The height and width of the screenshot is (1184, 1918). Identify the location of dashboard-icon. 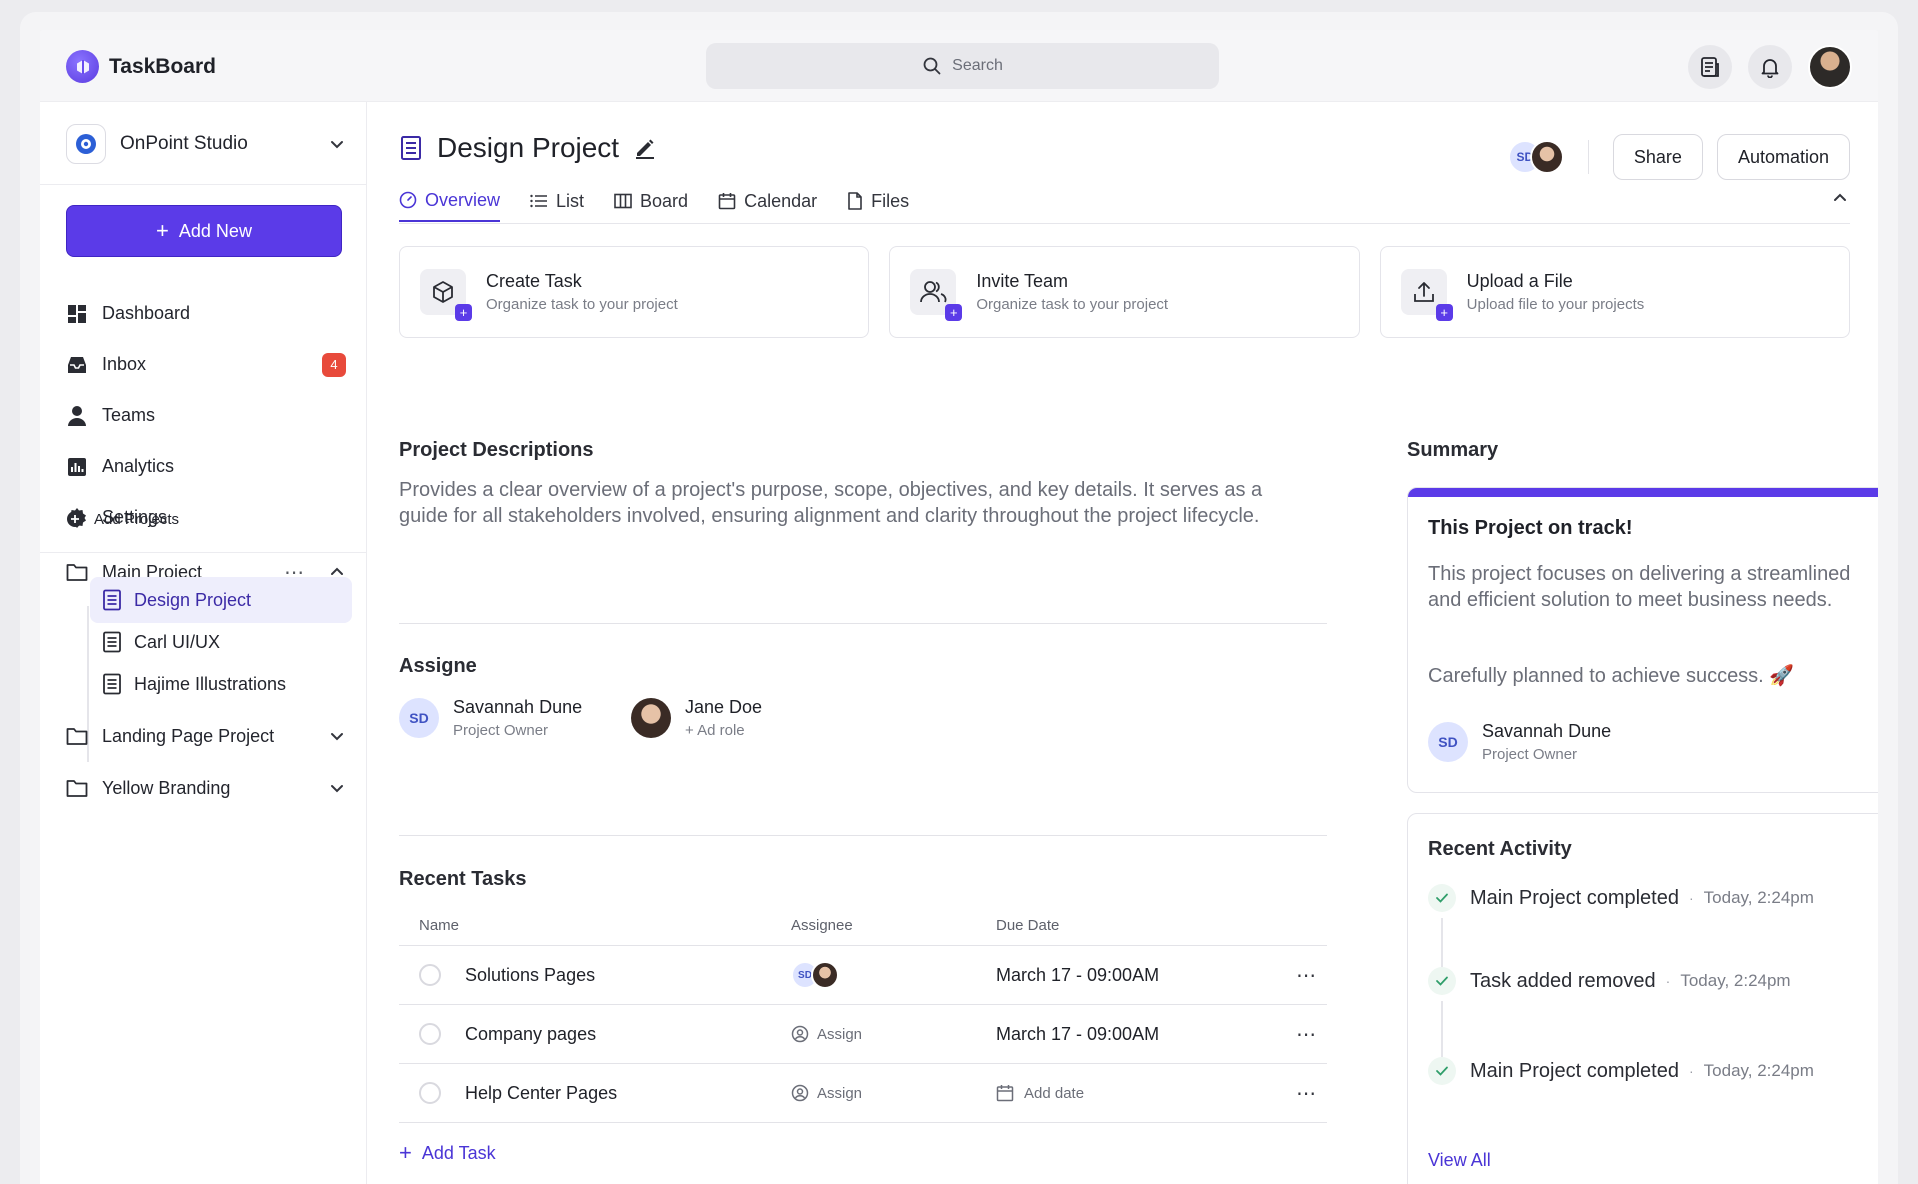
(77, 314).